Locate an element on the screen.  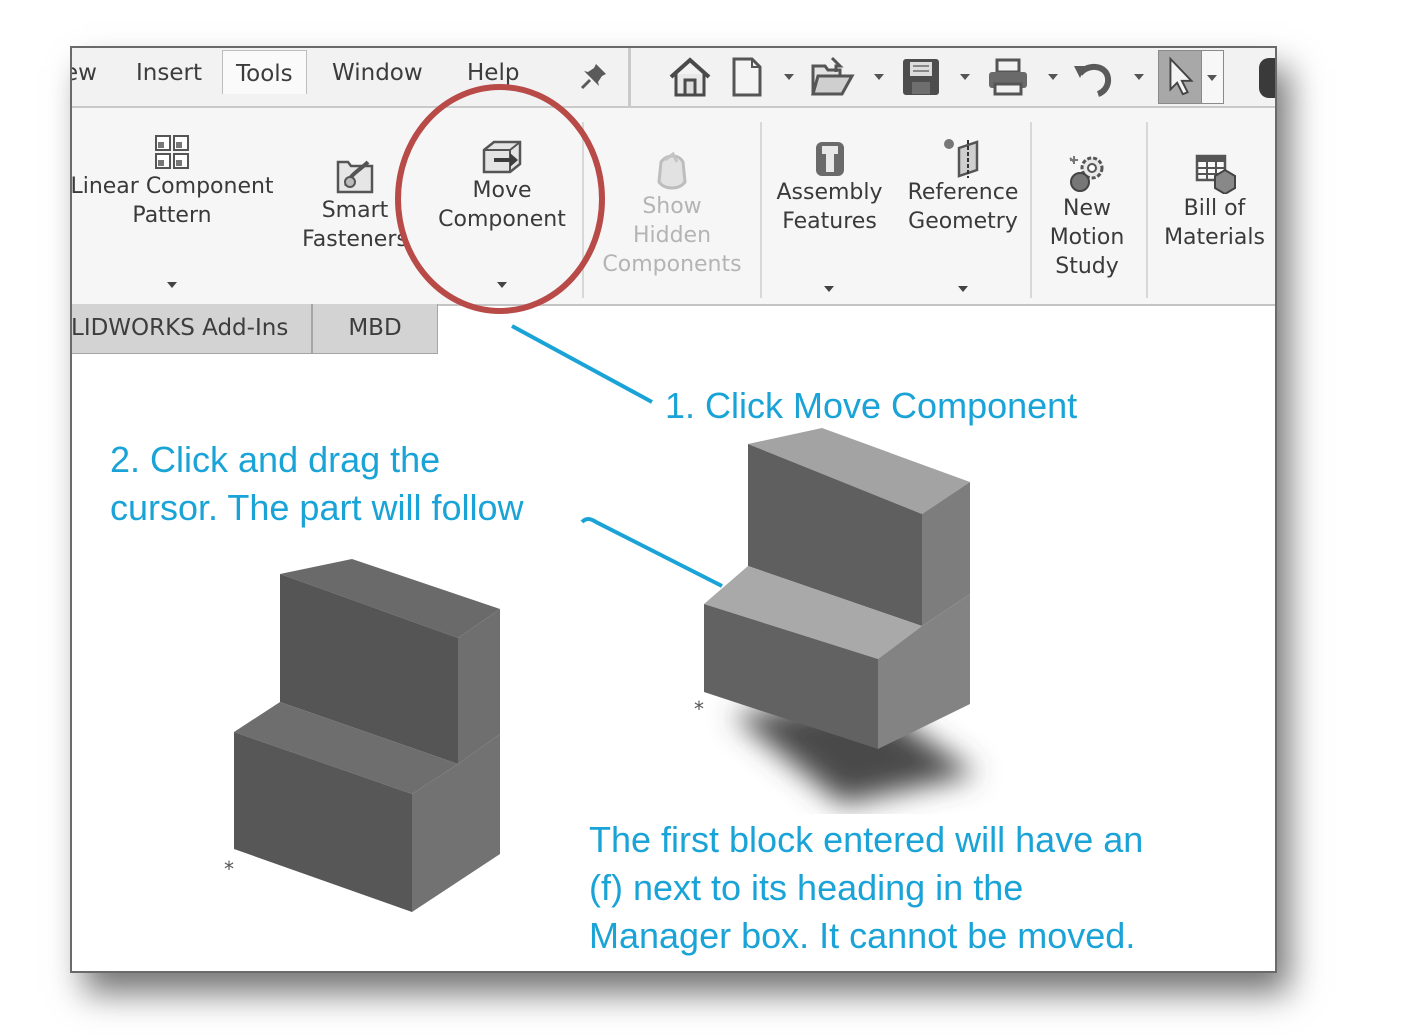
menu-bar: ew Insert Tools Window Help is located at coordinates (673, 78).